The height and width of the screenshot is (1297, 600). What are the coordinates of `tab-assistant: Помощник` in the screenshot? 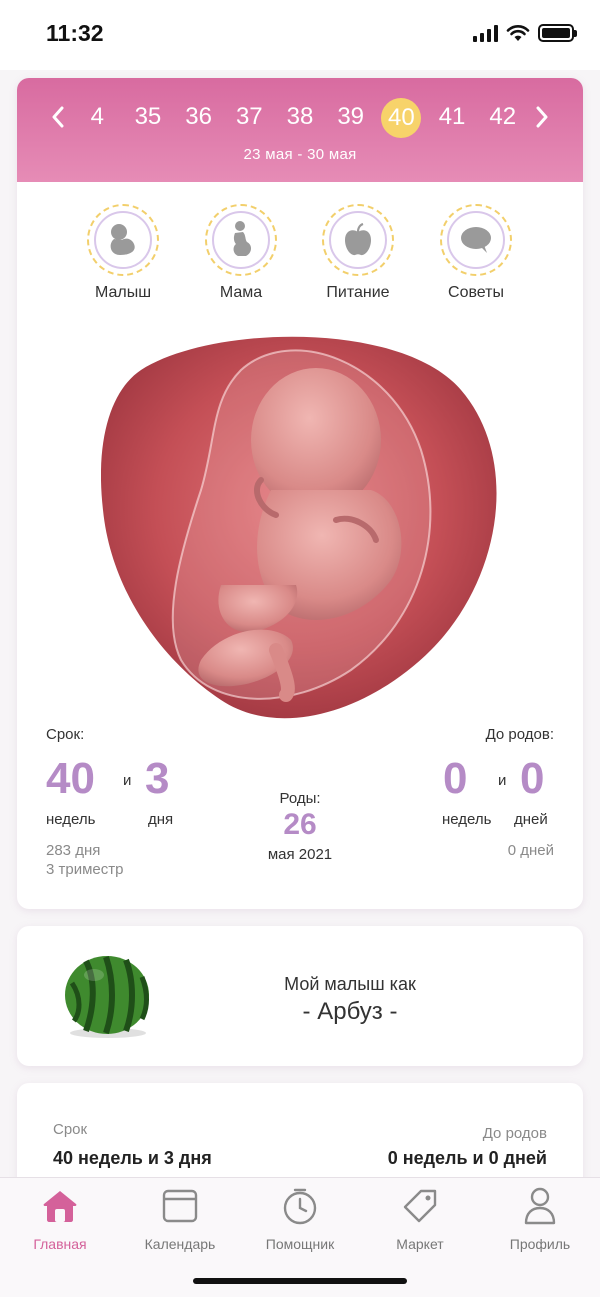 It's located at (300, 1219).